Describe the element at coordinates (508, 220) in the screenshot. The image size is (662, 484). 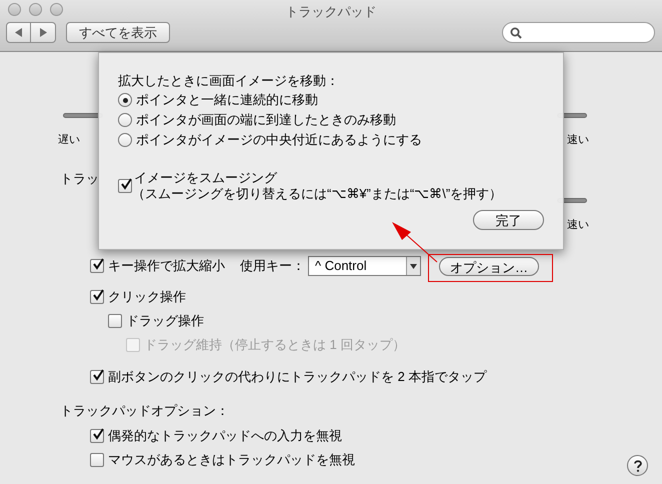
I see `done-button: 完了` at that location.